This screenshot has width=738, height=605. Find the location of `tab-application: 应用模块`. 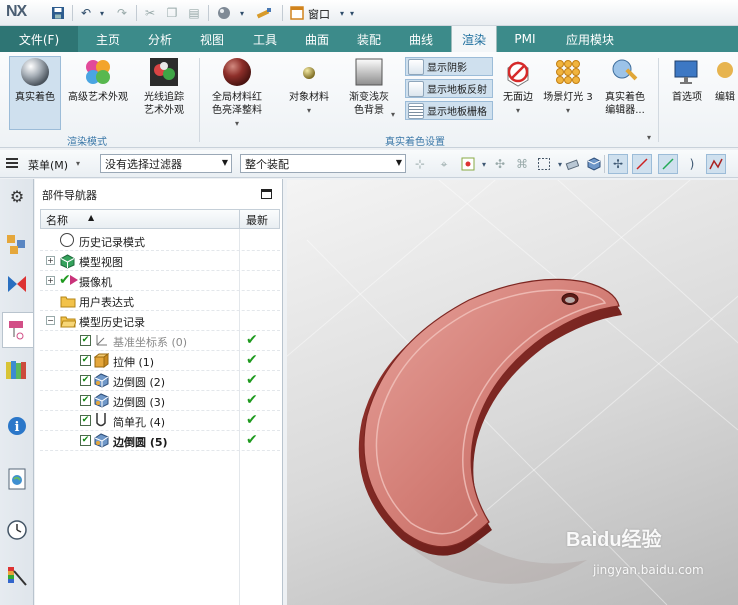

tab-application: 应用模块 is located at coordinates (590, 39).